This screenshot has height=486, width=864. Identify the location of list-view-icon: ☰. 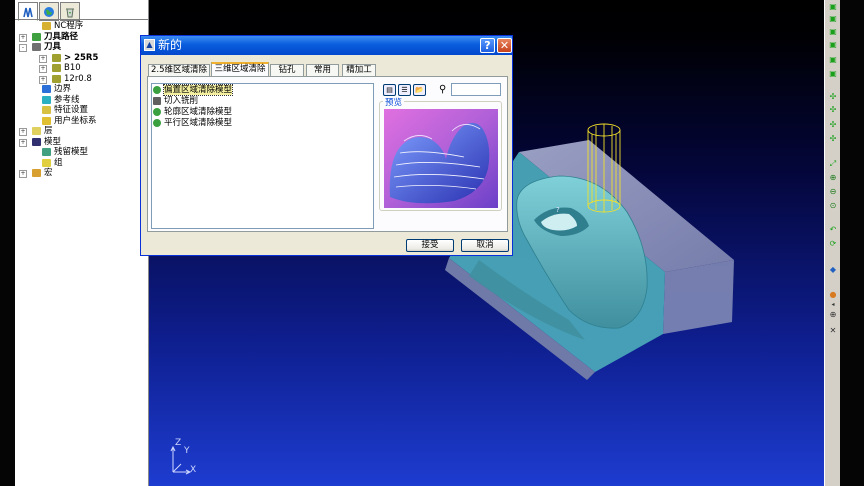
(404, 90).